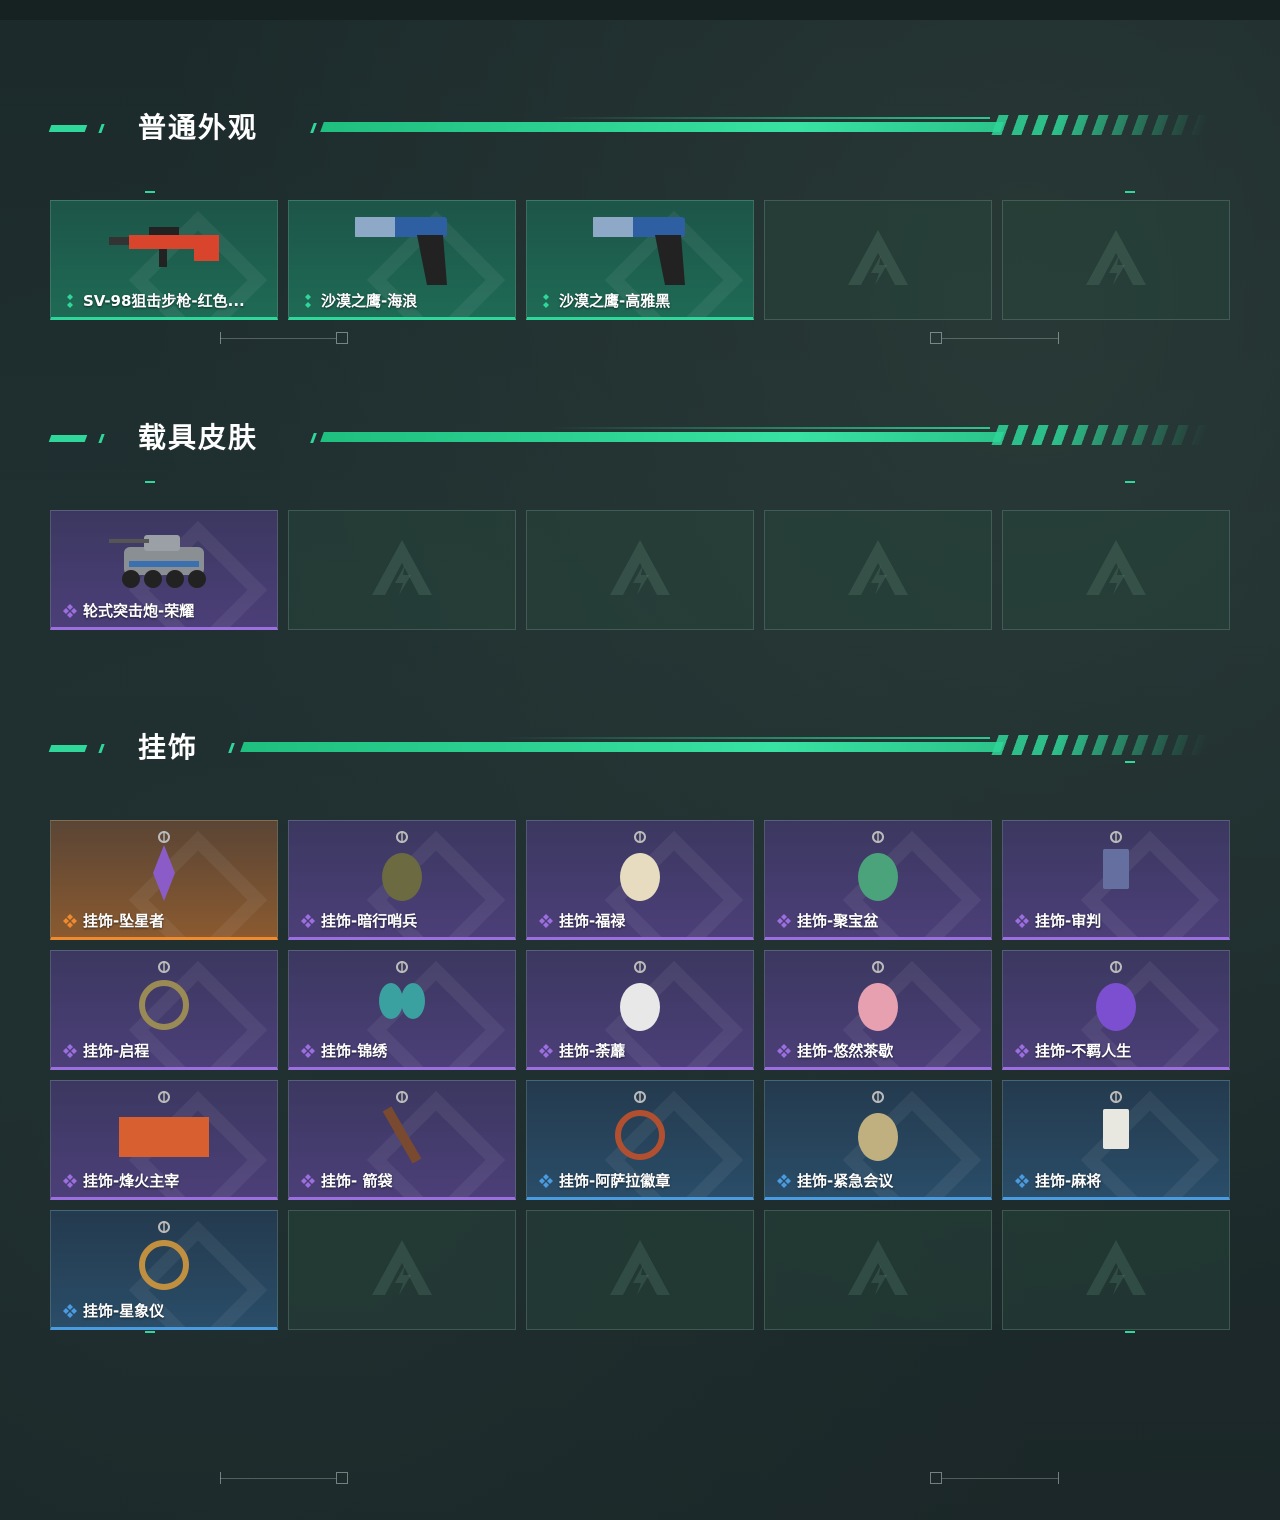 The image size is (1280, 1520). Describe the element at coordinates (164, 866) in the screenshot. I see `crystal-charm-icon` at that location.